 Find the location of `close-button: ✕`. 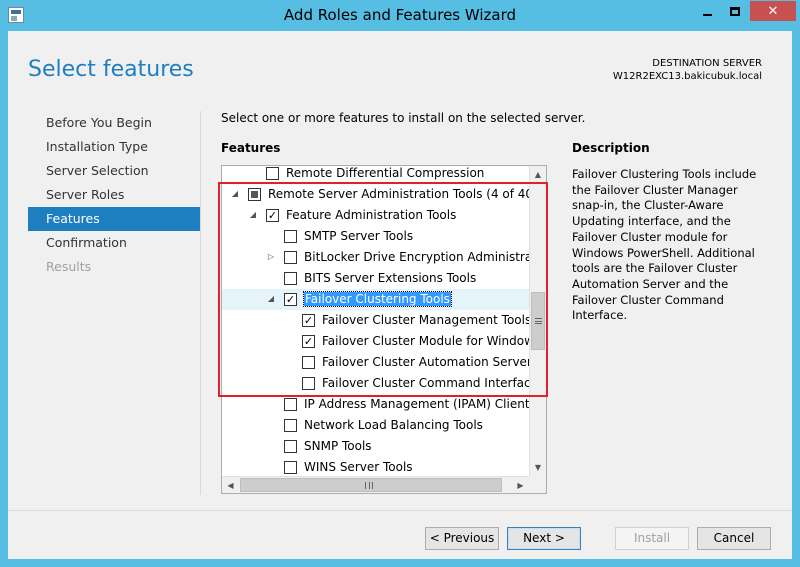

close-button: ✕ is located at coordinates (773, 11).